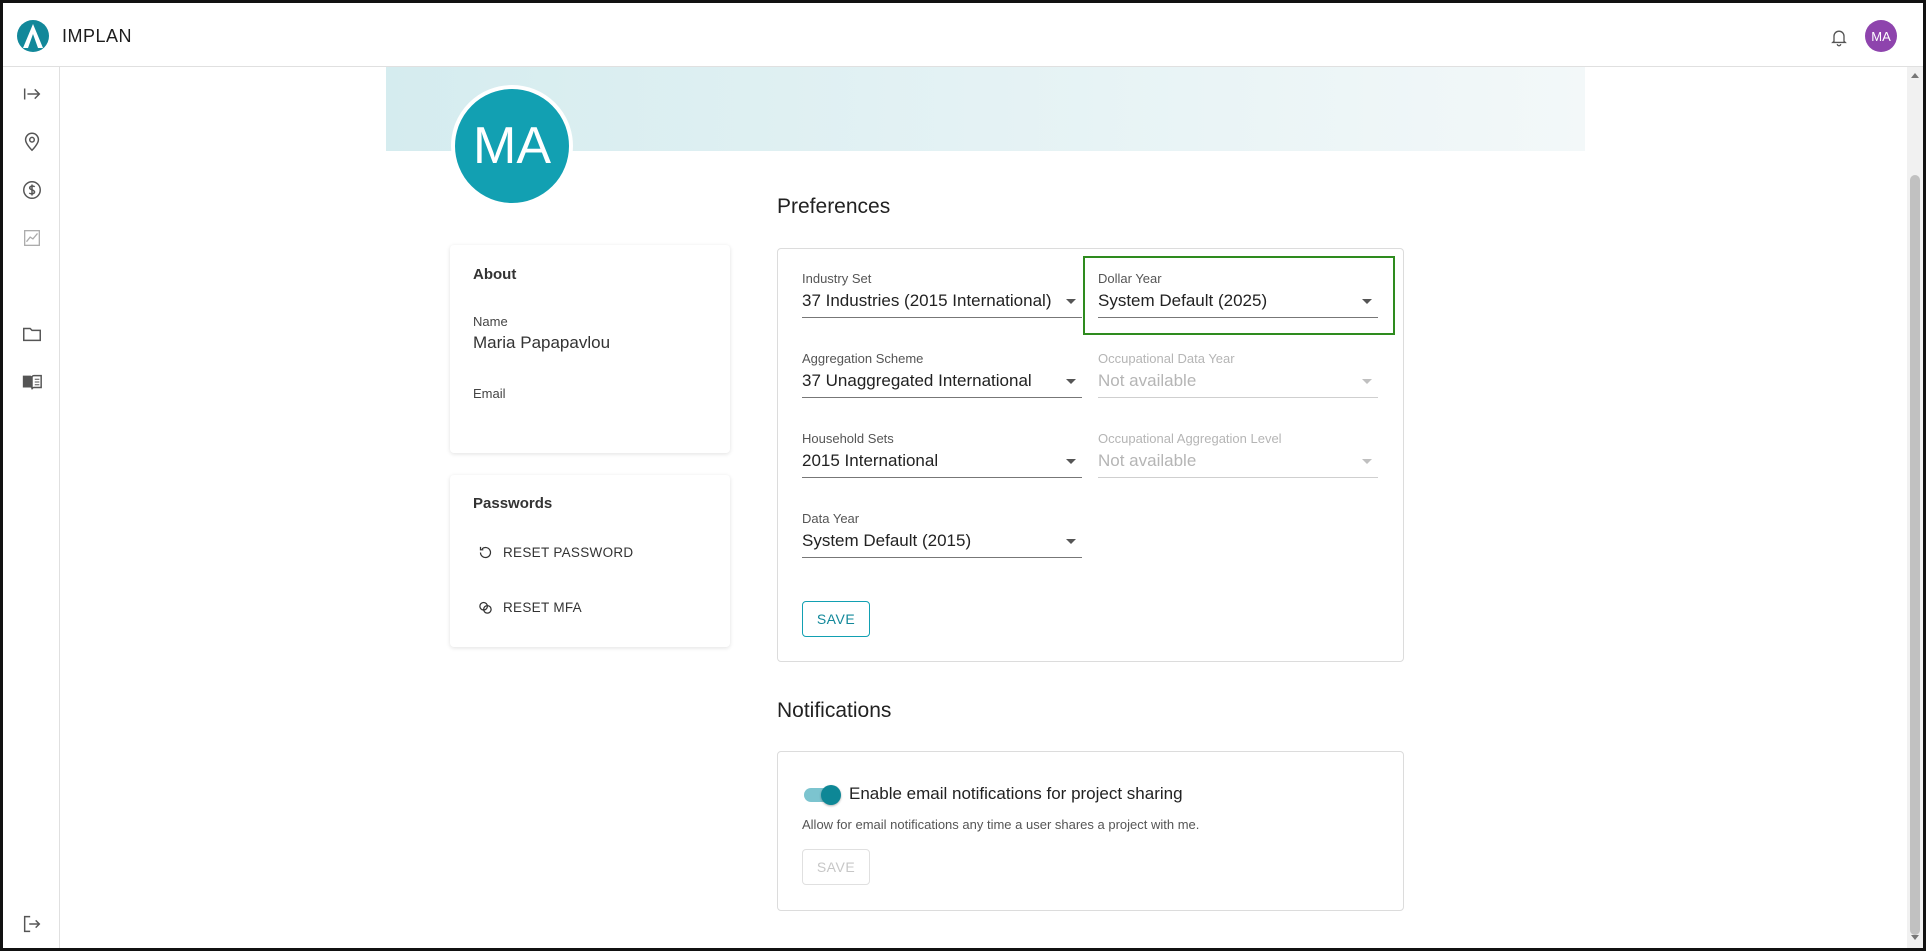  Describe the element at coordinates (485, 607) in the screenshot. I see `mfa-icon` at that location.